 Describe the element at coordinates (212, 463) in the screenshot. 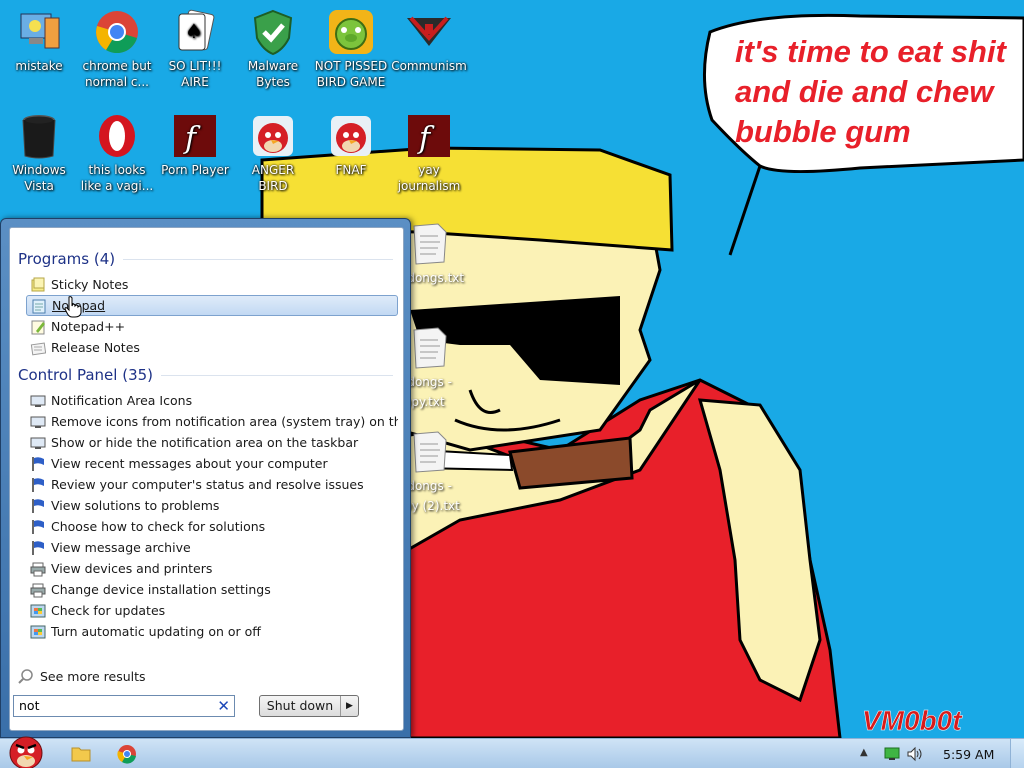

I see `result-view-recent-messages: View recent messages about your computer` at that location.